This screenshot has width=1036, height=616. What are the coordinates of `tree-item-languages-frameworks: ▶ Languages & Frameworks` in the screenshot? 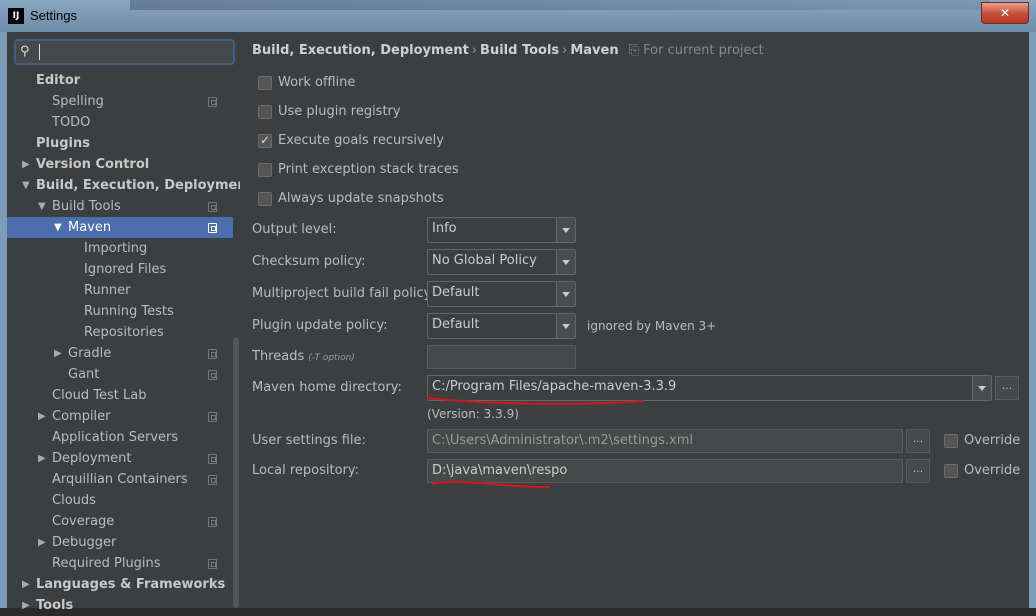 It's located at (120, 584).